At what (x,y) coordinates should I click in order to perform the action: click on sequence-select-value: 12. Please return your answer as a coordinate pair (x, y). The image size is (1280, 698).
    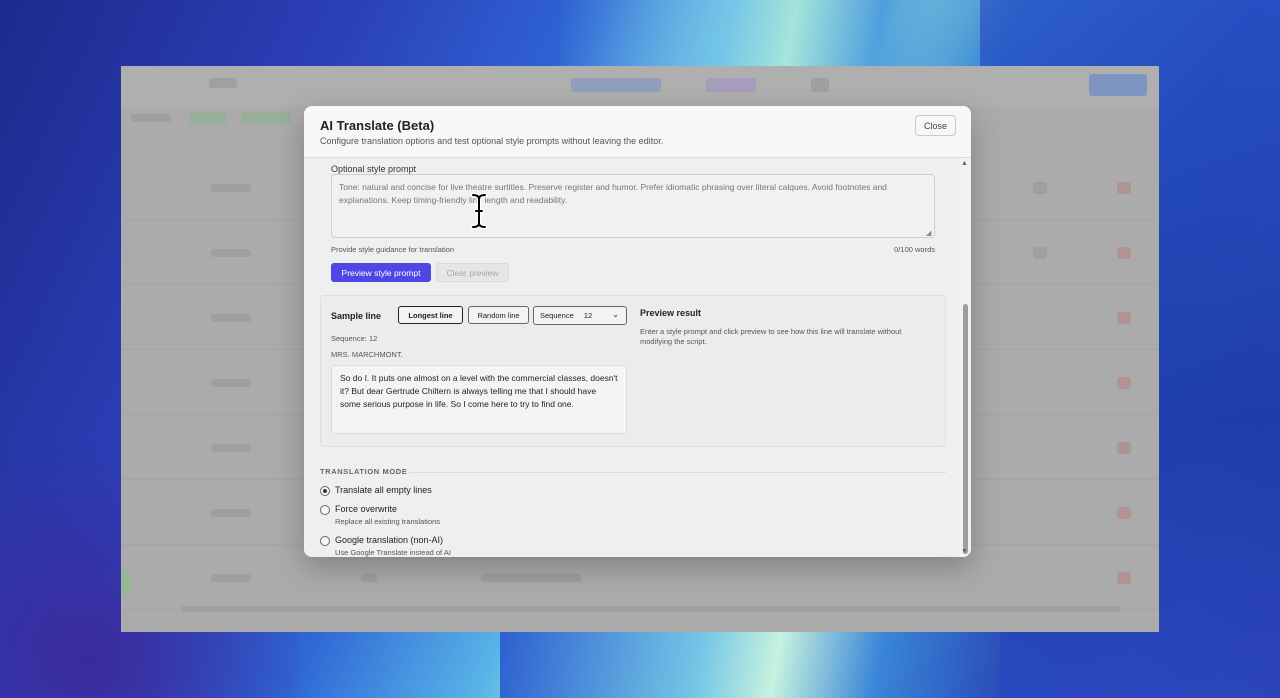
    Looking at the image, I should click on (588, 315).